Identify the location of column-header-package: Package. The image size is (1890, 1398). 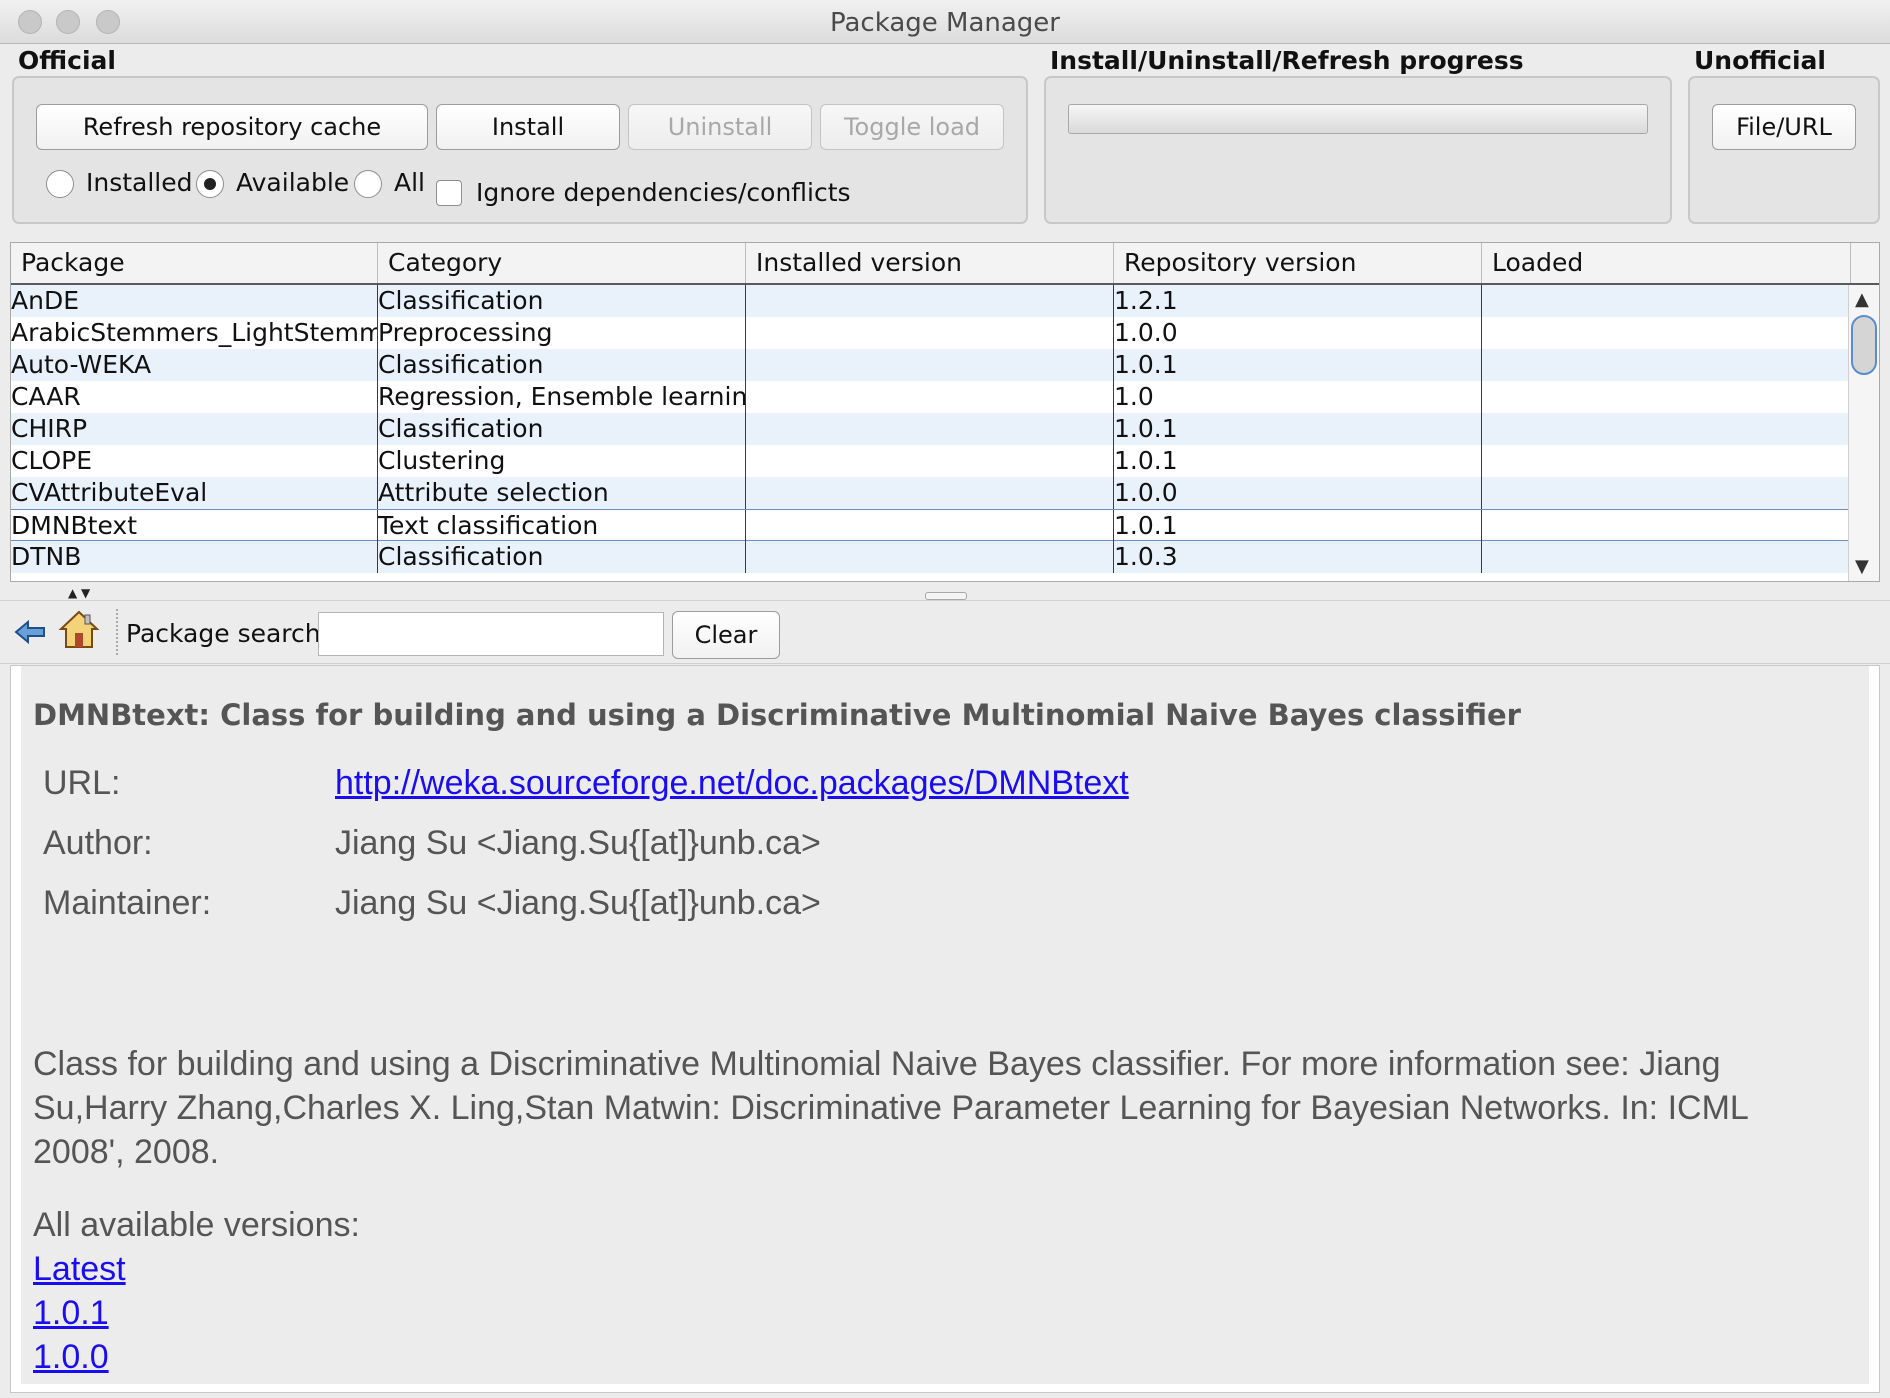
(194, 263).